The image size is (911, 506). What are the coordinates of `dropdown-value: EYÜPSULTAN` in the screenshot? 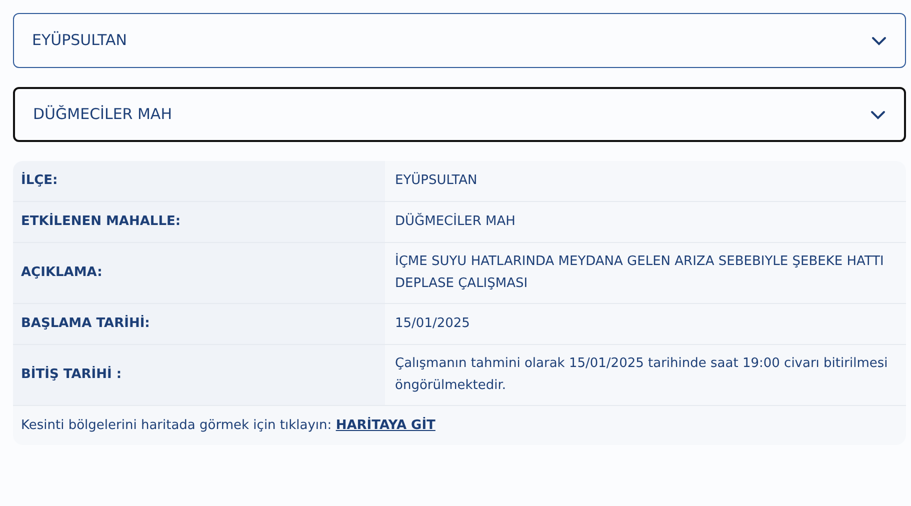 It's located at (79, 41).